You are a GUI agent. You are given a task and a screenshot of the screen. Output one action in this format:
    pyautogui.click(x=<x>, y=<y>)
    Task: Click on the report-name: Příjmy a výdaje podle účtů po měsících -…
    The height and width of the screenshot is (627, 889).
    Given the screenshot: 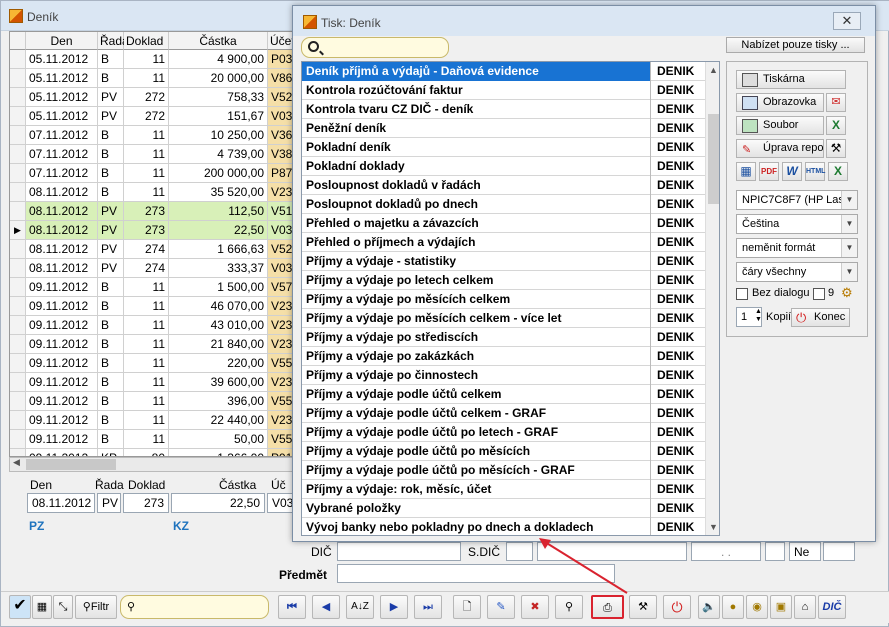 What is the action you would take?
    pyautogui.click(x=476, y=470)
    